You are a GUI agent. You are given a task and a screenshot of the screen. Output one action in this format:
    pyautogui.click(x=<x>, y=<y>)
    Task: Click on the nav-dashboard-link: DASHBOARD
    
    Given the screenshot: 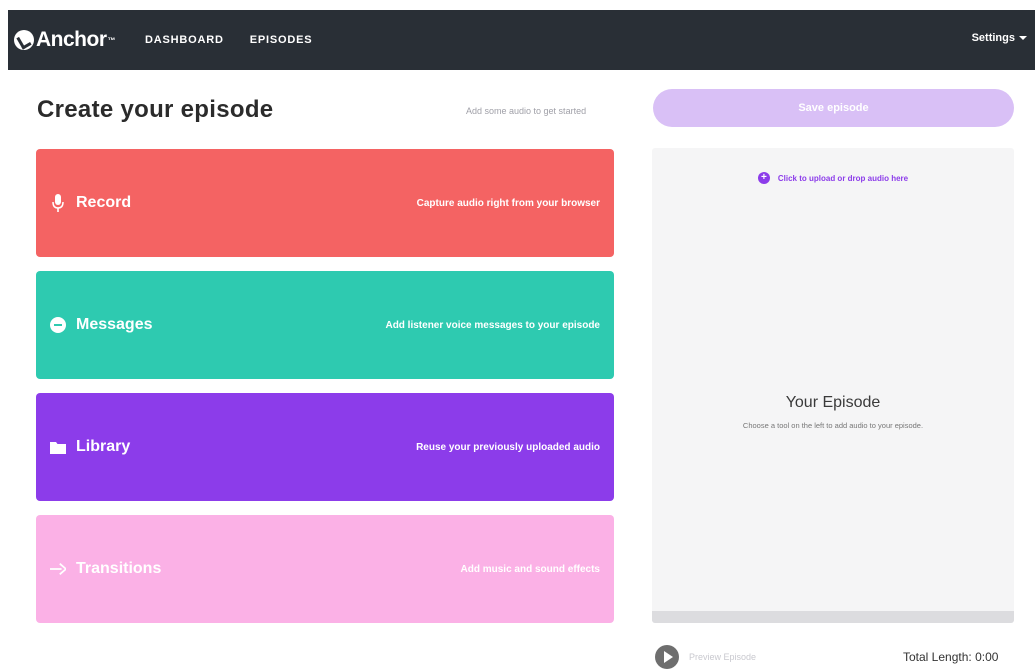 What is the action you would take?
    pyautogui.click(x=184, y=40)
    